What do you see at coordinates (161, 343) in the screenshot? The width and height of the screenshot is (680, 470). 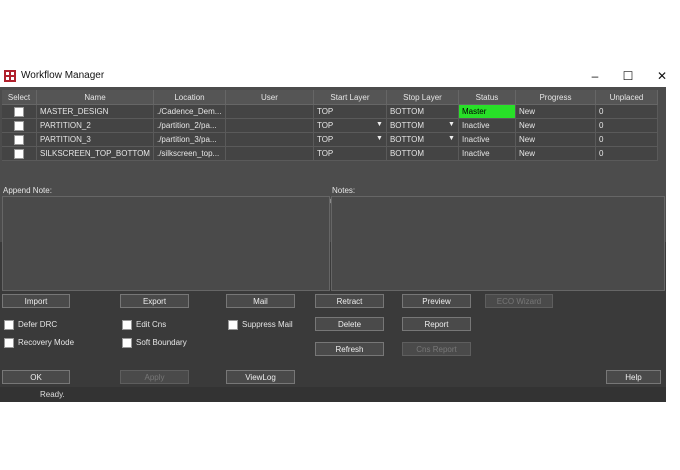 I see `soft-boundary-label: Soft Boundary` at bounding box center [161, 343].